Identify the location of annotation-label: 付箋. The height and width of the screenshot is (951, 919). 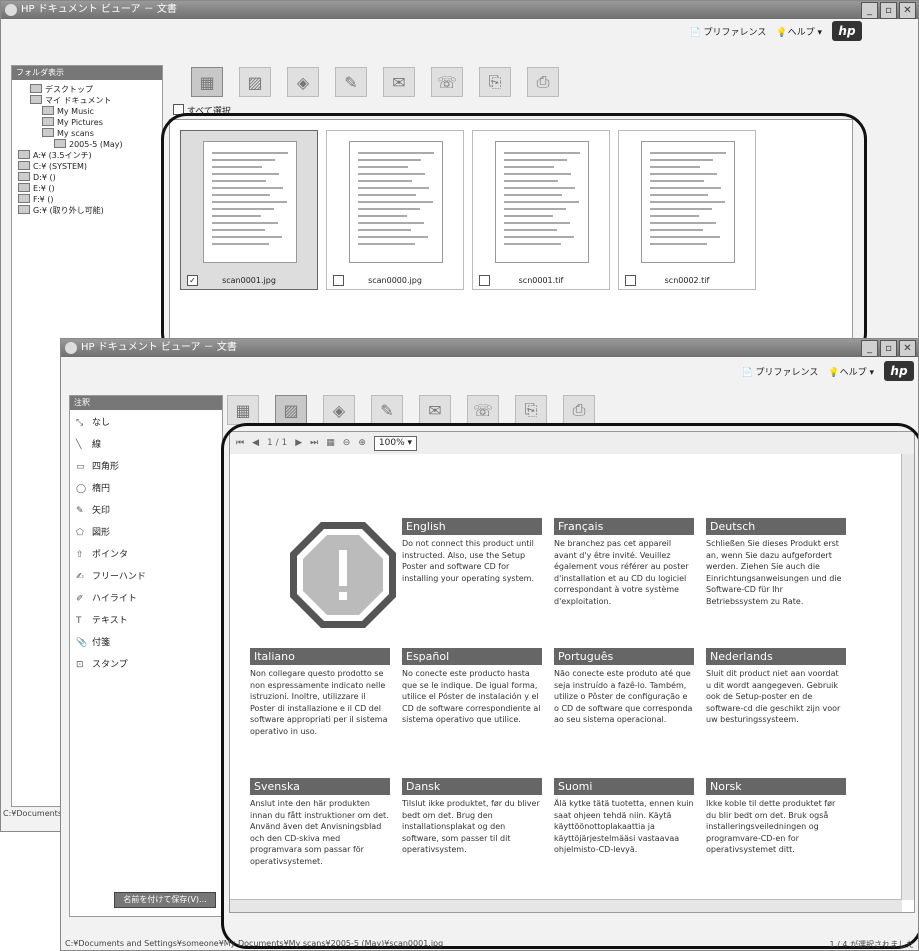
(101, 643).